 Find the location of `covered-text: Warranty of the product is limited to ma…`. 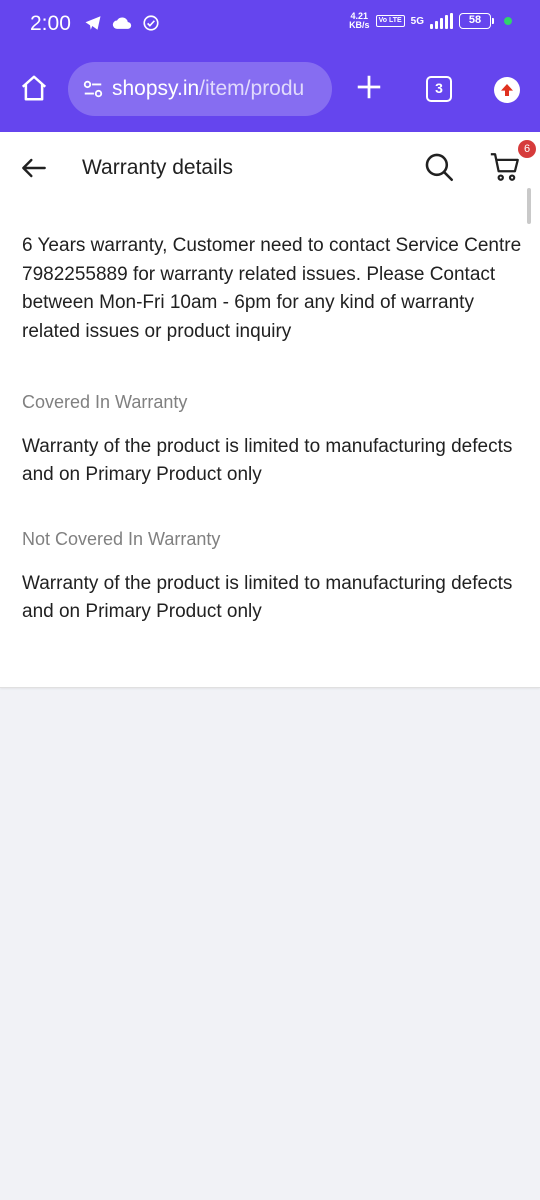

covered-text: Warranty of the product is limited to ma… is located at coordinates (267, 460).